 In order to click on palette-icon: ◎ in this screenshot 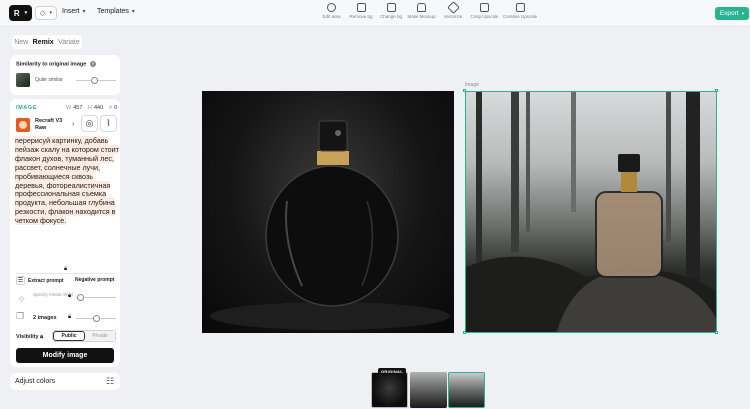, I will do `click(89, 123)`.